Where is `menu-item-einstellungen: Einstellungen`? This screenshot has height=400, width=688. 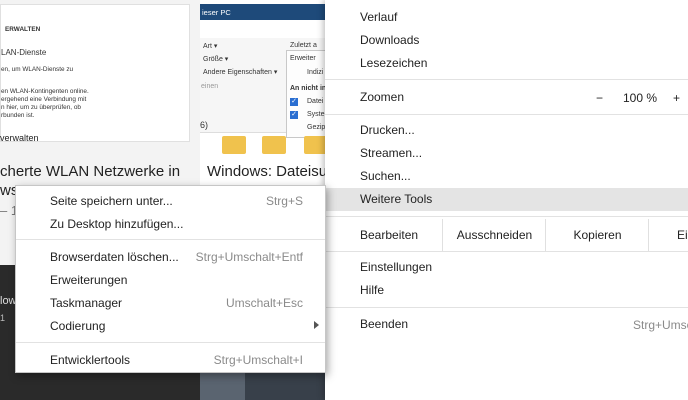
menu-item-einstellungen: Einstellungen is located at coordinates (506, 267).